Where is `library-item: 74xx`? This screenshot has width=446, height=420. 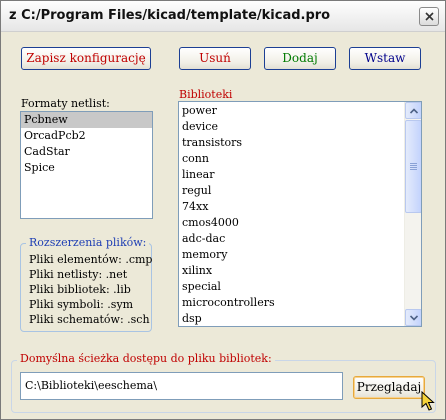
library-item: 74xx is located at coordinates (292, 207).